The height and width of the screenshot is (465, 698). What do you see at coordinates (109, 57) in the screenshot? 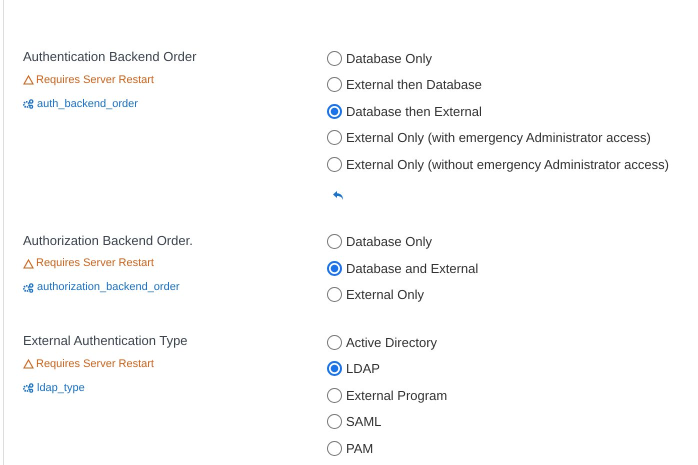
I see `setting-title: Authentication Backend Order` at bounding box center [109, 57].